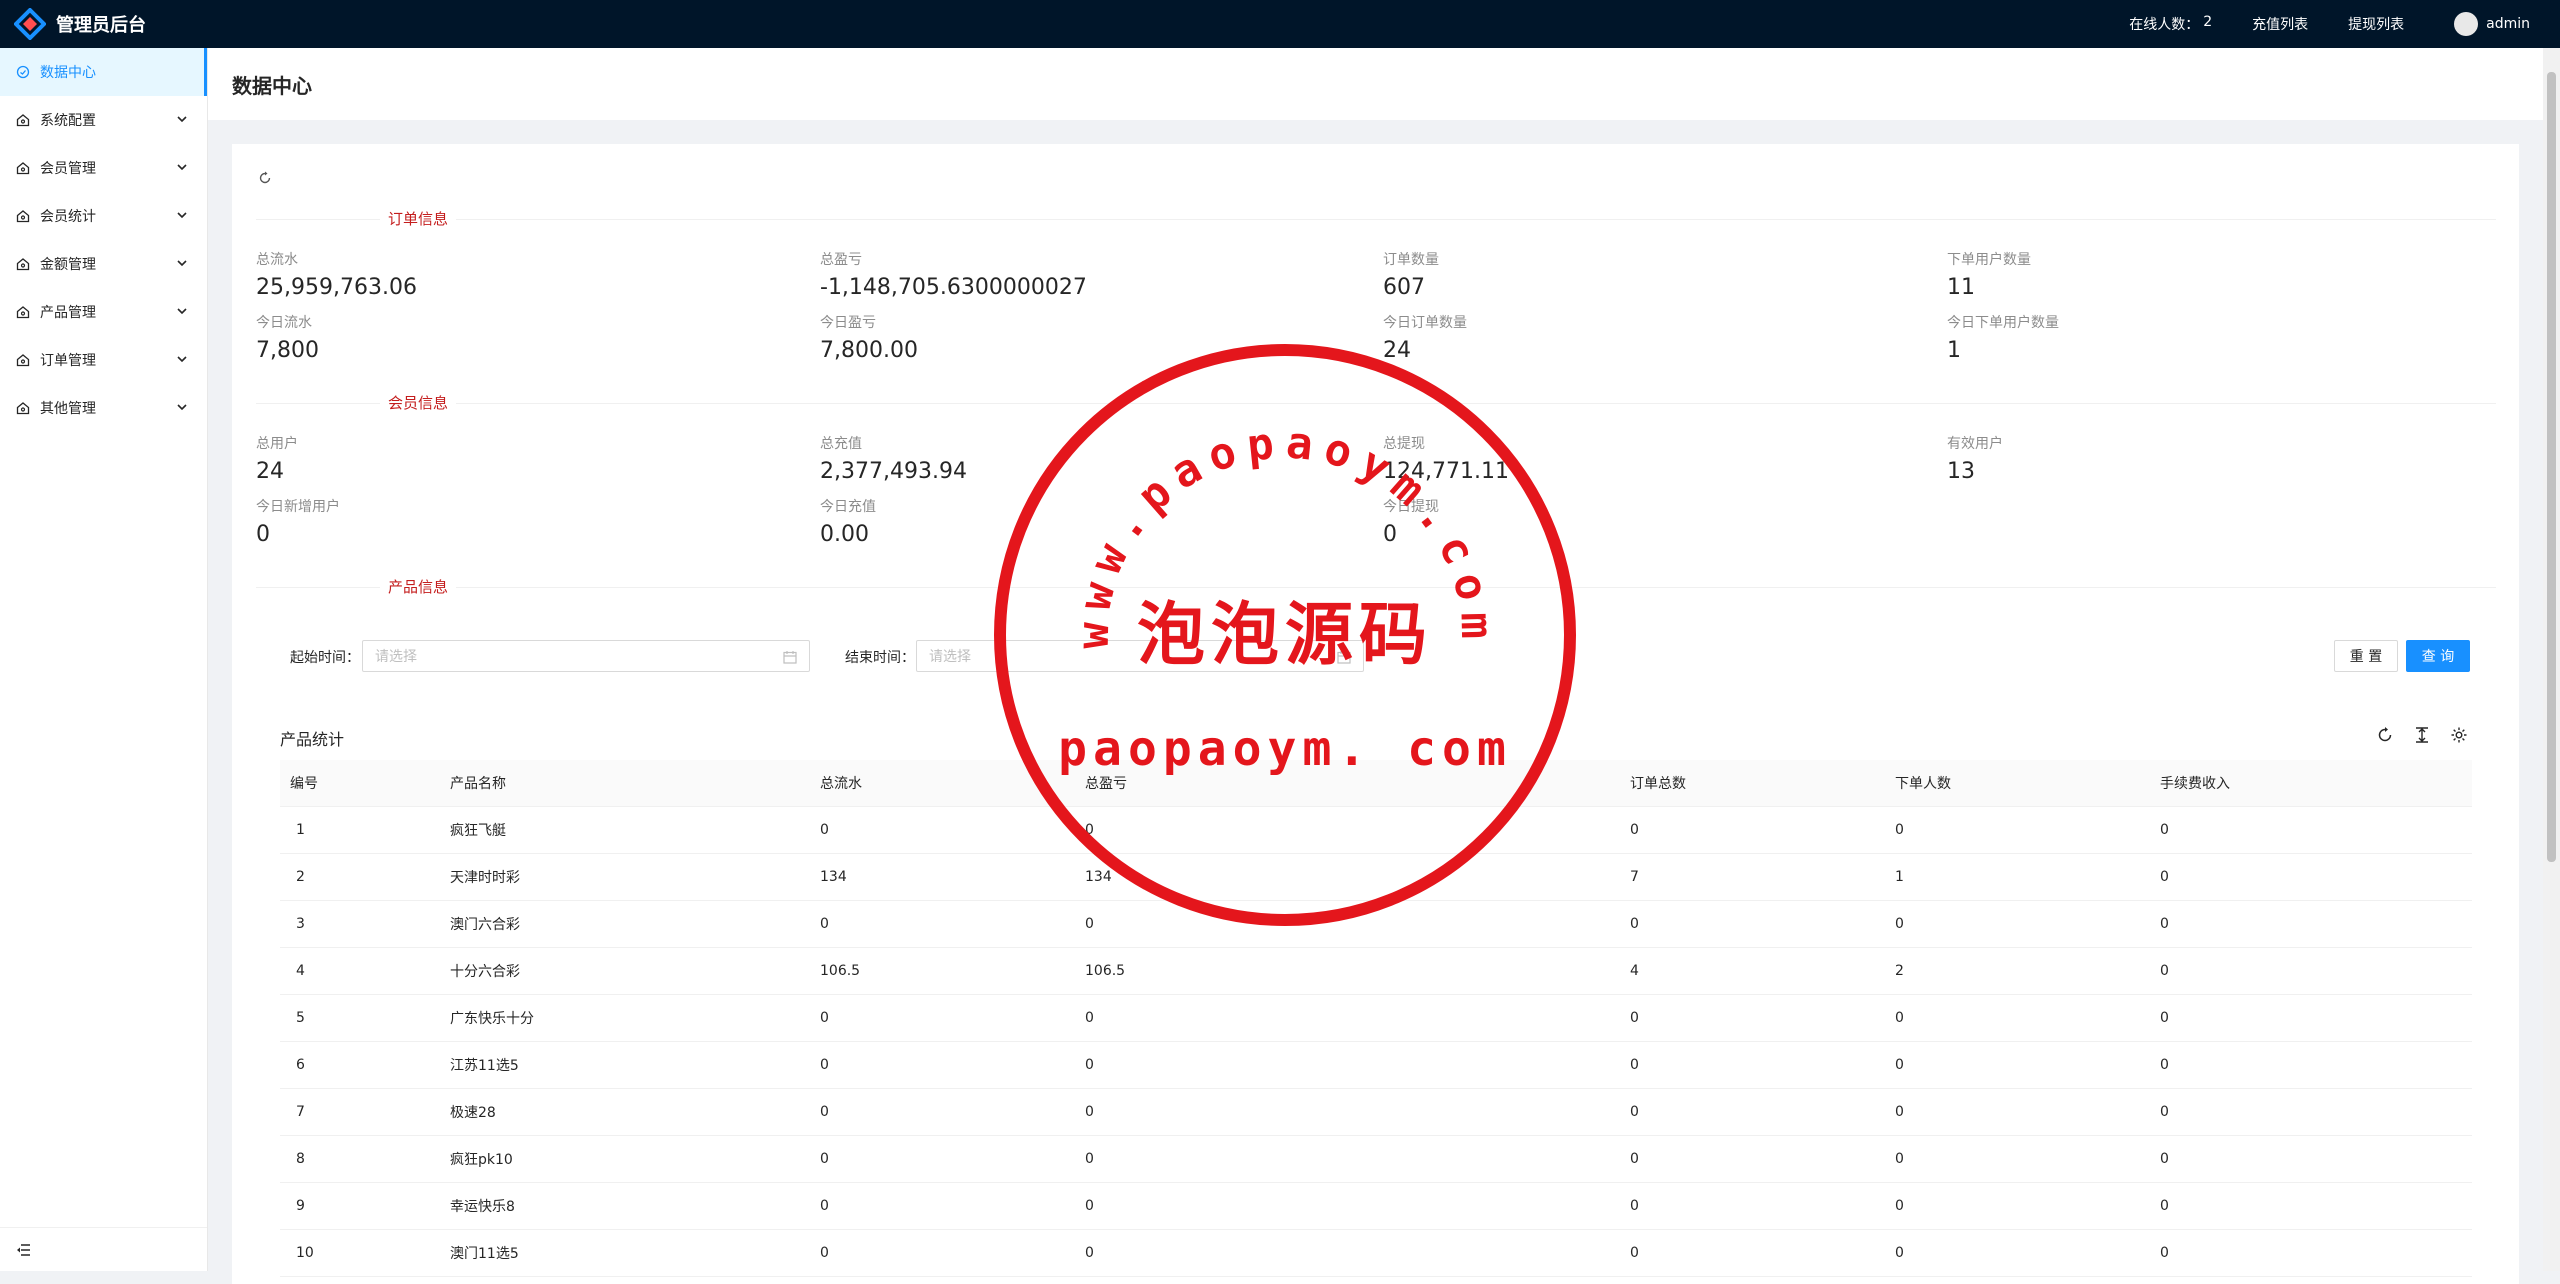  Describe the element at coordinates (103, 120) in the screenshot. I see `sidebar-item-1: 系统配置` at that location.